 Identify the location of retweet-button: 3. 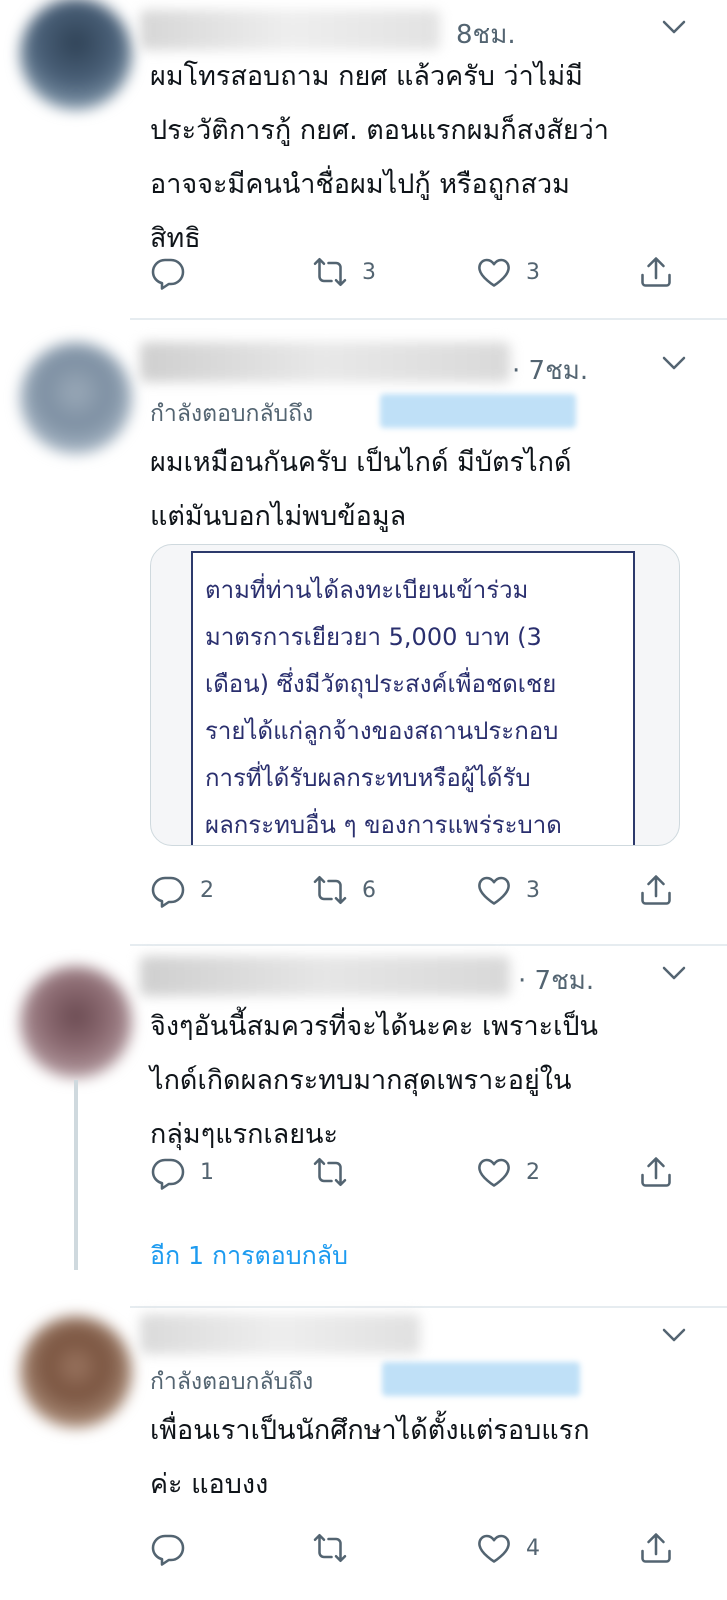
(344, 272).